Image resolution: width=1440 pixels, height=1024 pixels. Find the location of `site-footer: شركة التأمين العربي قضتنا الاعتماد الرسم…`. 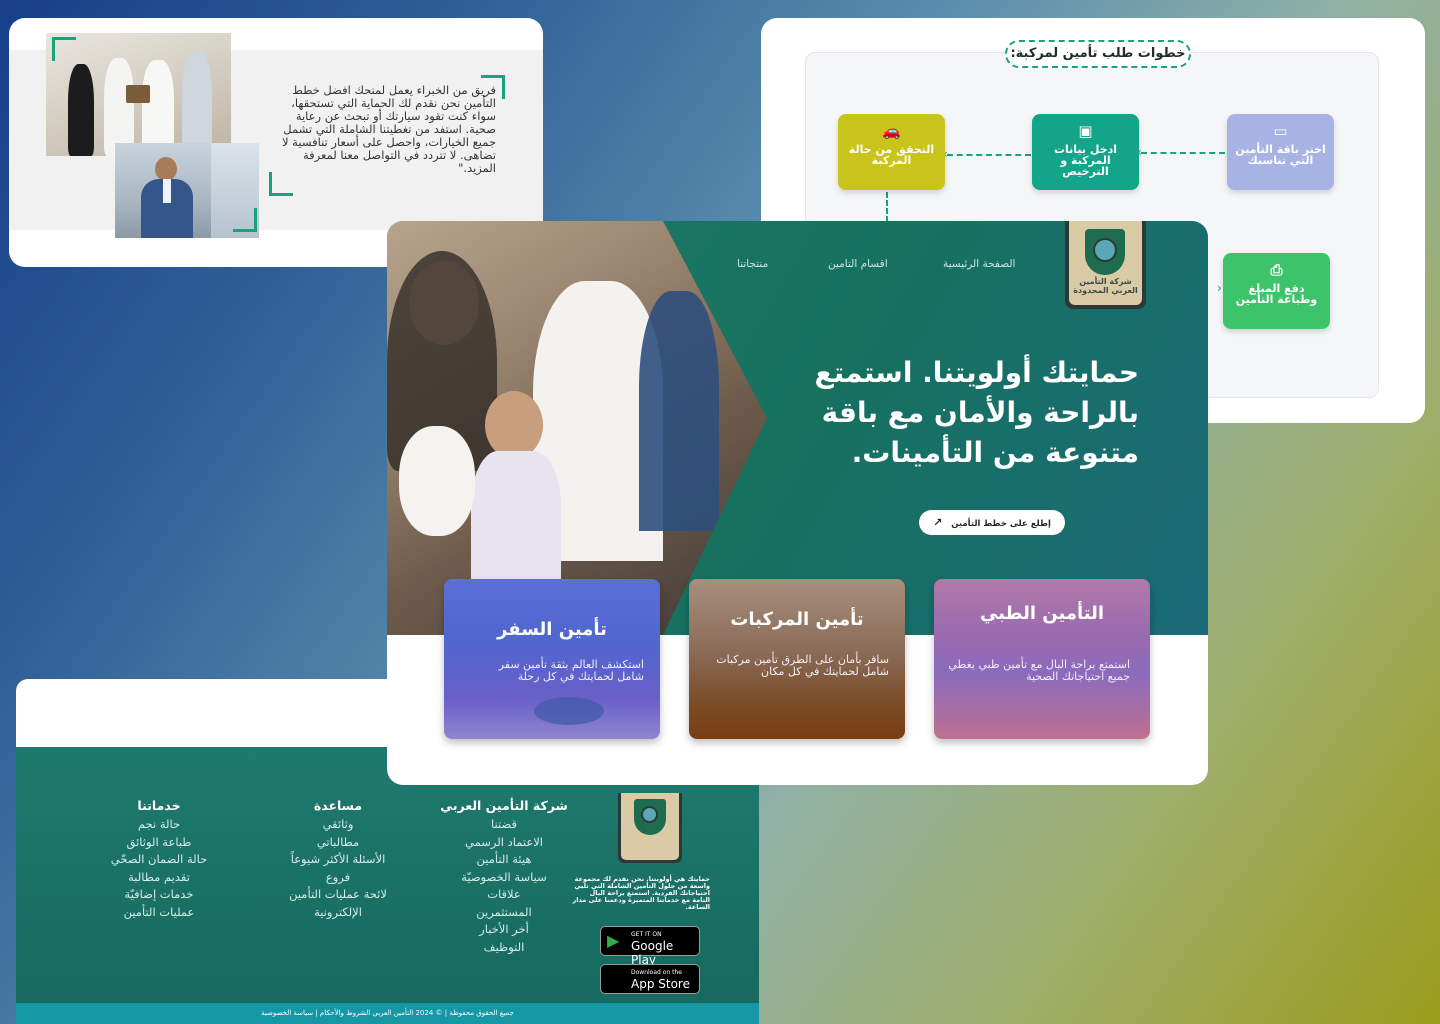

site-footer: شركة التأمين العربي قضتنا الاعتماد الرسم… is located at coordinates (387, 885).